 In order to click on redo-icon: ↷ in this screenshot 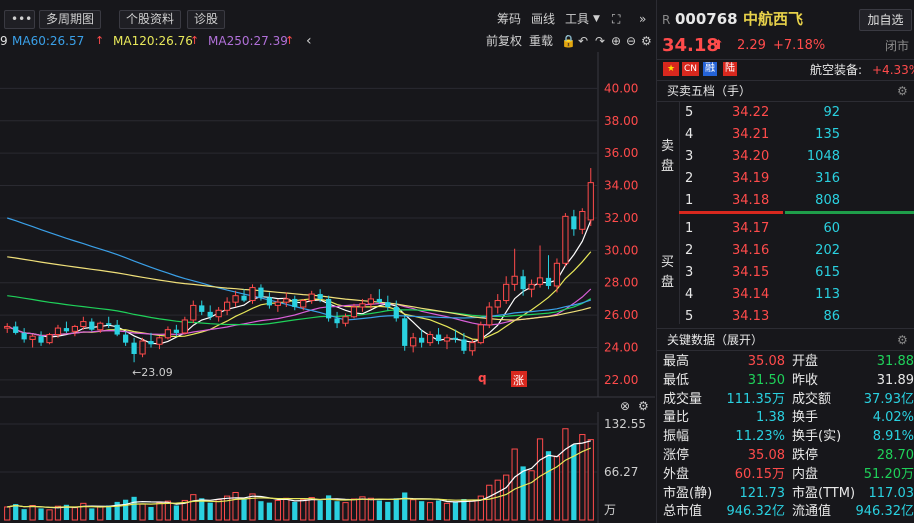, I will do `click(600, 41)`.